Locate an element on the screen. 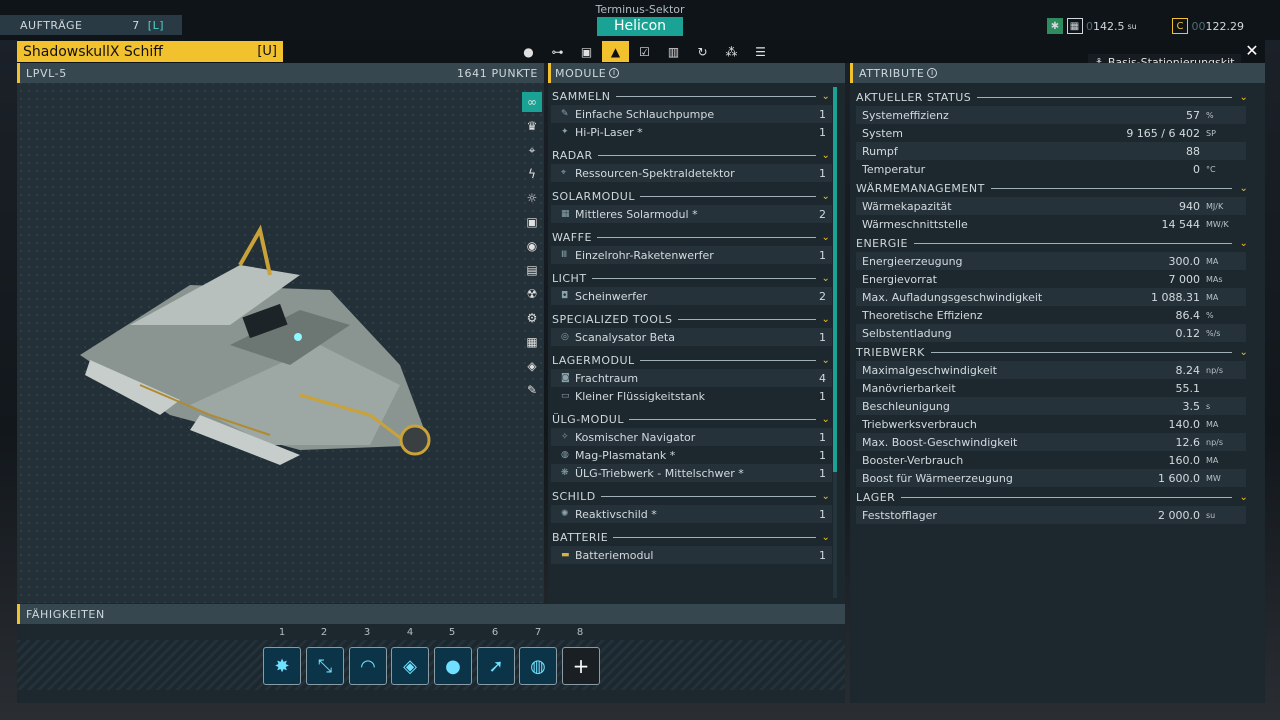  module-row: ▦ Mittleres Solarmodul * 2 is located at coordinates (691, 214).